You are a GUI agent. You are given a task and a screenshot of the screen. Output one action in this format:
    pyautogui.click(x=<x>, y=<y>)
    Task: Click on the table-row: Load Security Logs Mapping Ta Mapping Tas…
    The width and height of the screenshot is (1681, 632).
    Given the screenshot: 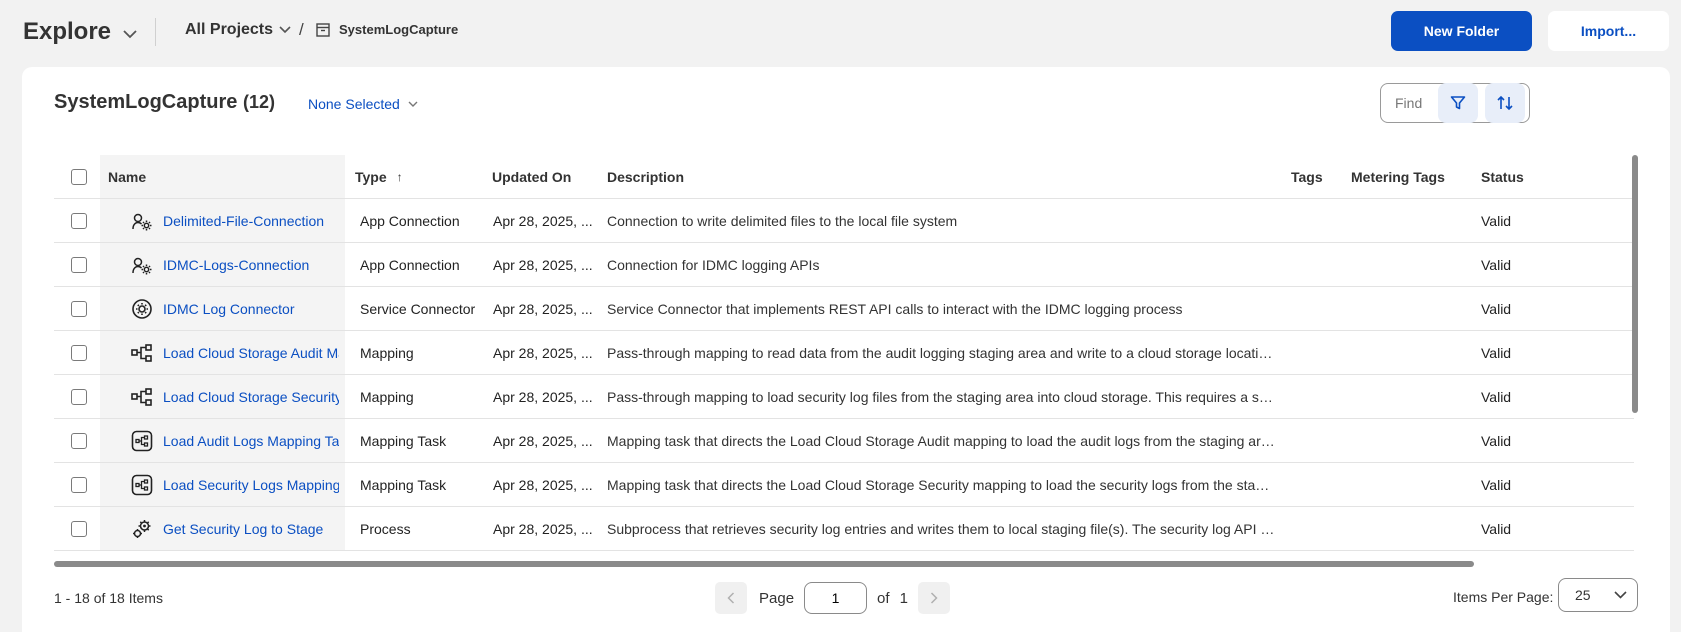 What is the action you would take?
    pyautogui.click(x=844, y=485)
    